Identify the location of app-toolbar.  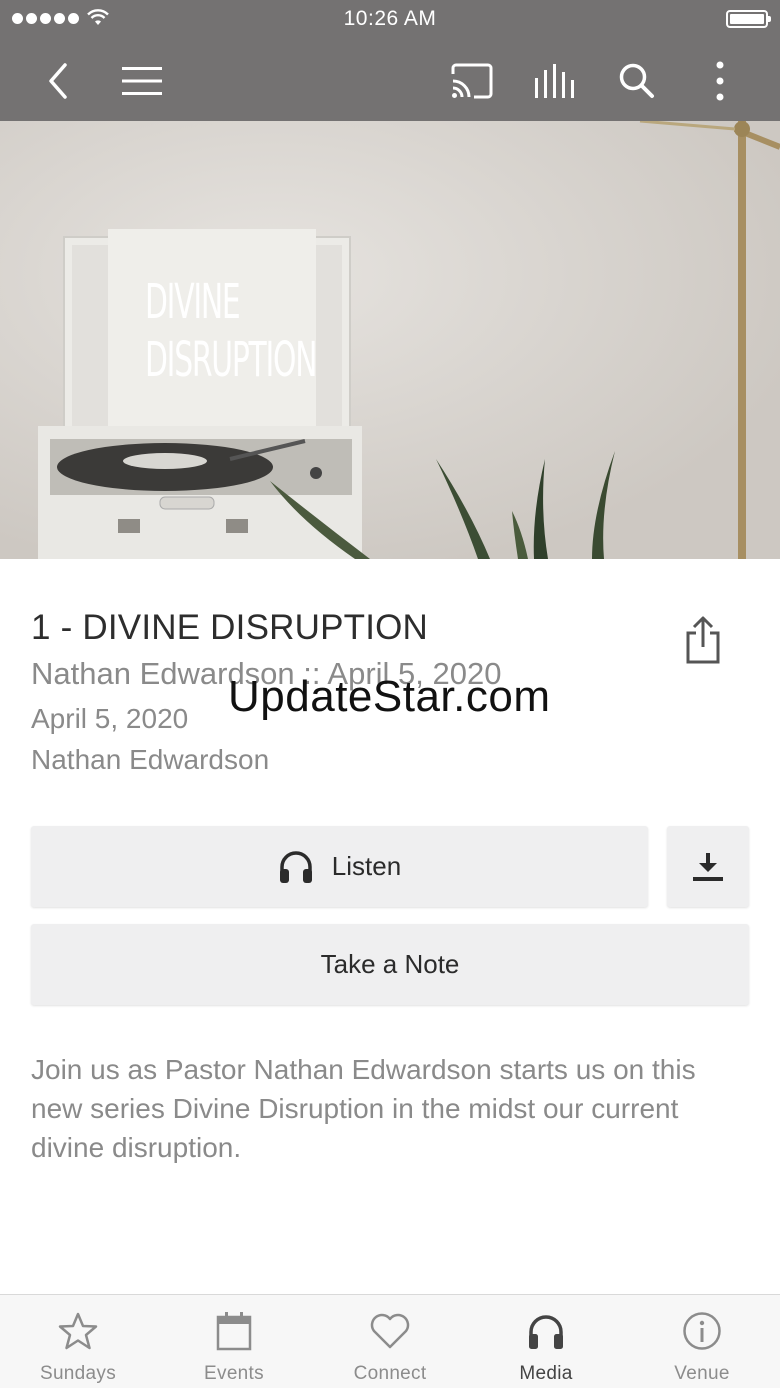
(390, 80).